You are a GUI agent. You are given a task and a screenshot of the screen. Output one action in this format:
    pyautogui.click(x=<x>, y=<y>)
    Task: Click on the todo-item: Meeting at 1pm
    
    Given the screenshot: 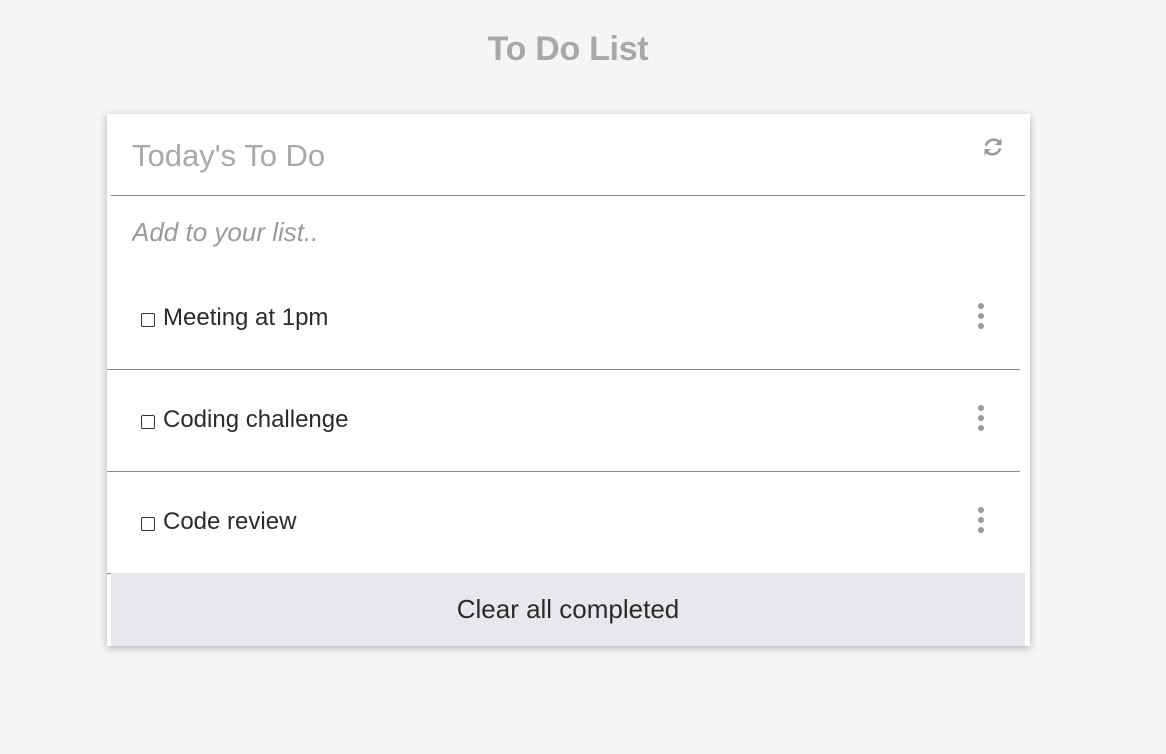 What is the action you would take?
    pyautogui.click(x=563, y=319)
    